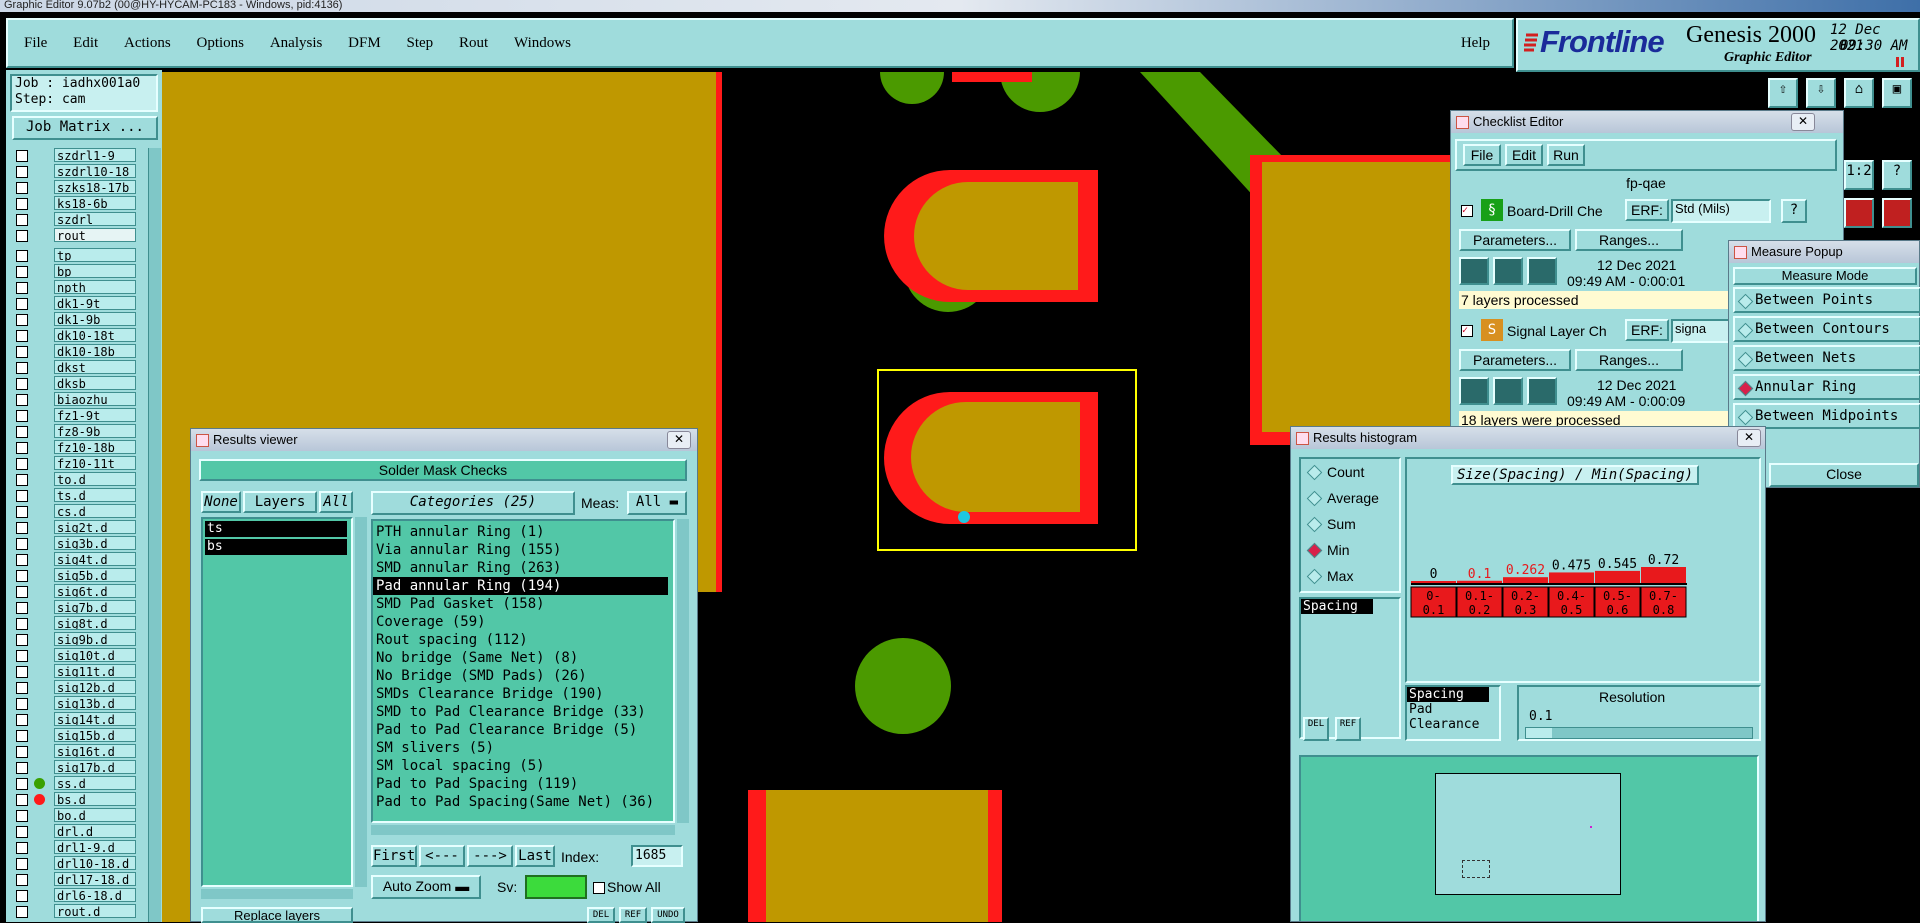  What do you see at coordinates (1350, 472) in the screenshot?
I see `hist-option: Count` at bounding box center [1350, 472].